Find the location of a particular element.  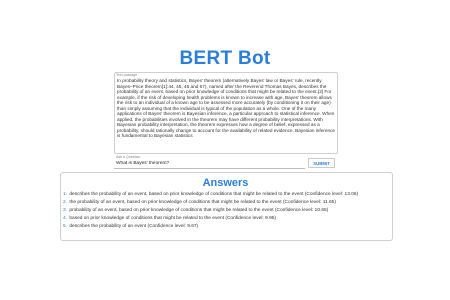

answer-number: 3. is located at coordinates (65, 210).